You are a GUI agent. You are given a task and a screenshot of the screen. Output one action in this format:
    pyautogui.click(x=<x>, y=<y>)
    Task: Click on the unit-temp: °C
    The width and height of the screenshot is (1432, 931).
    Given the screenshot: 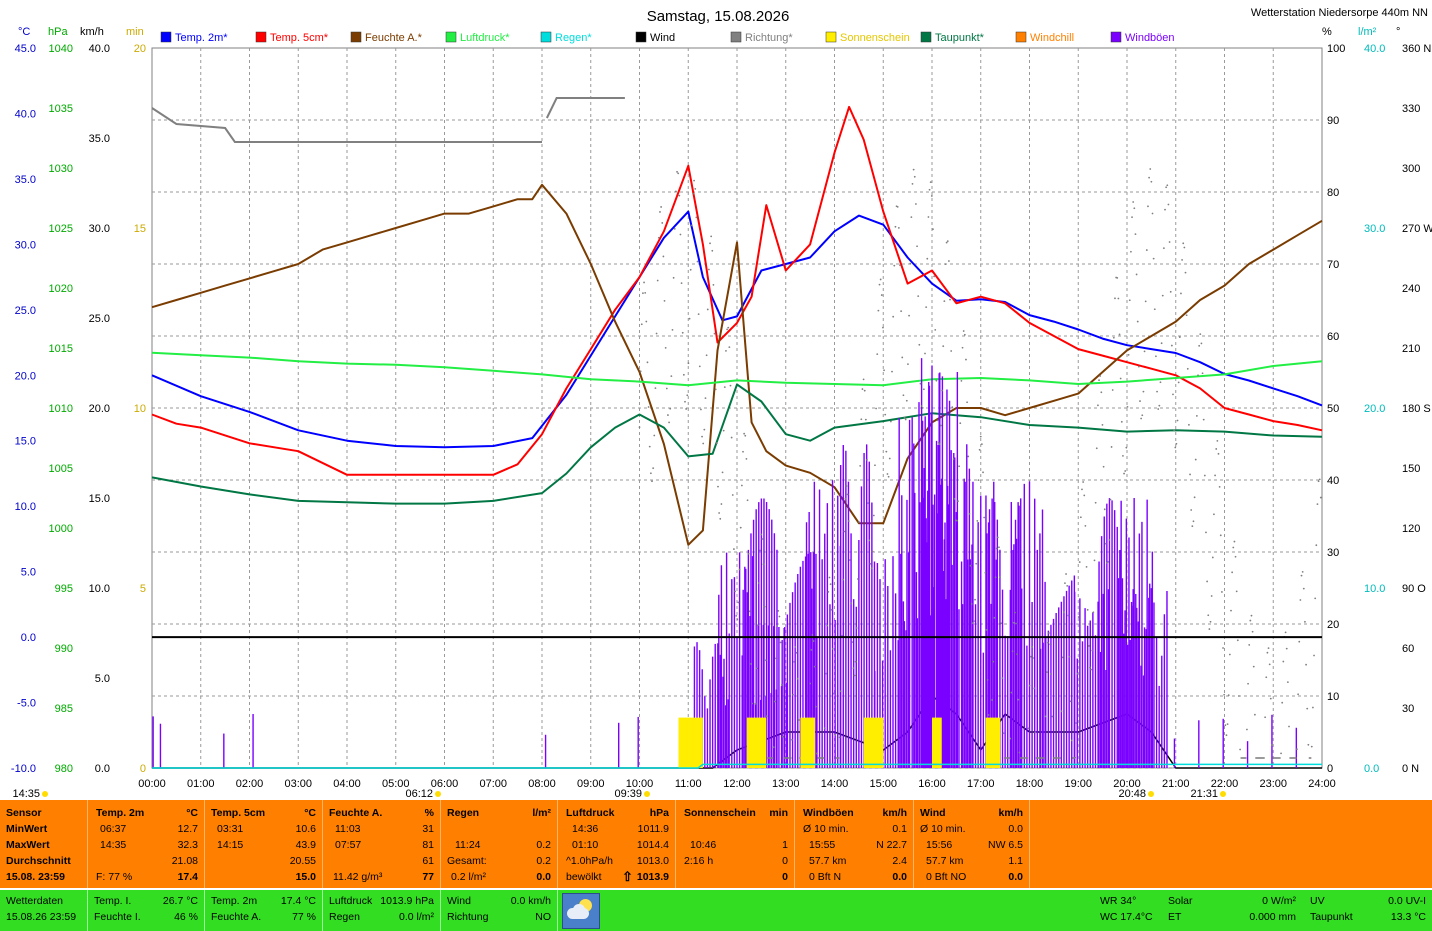 What is the action you would take?
    pyautogui.click(x=24, y=32)
    